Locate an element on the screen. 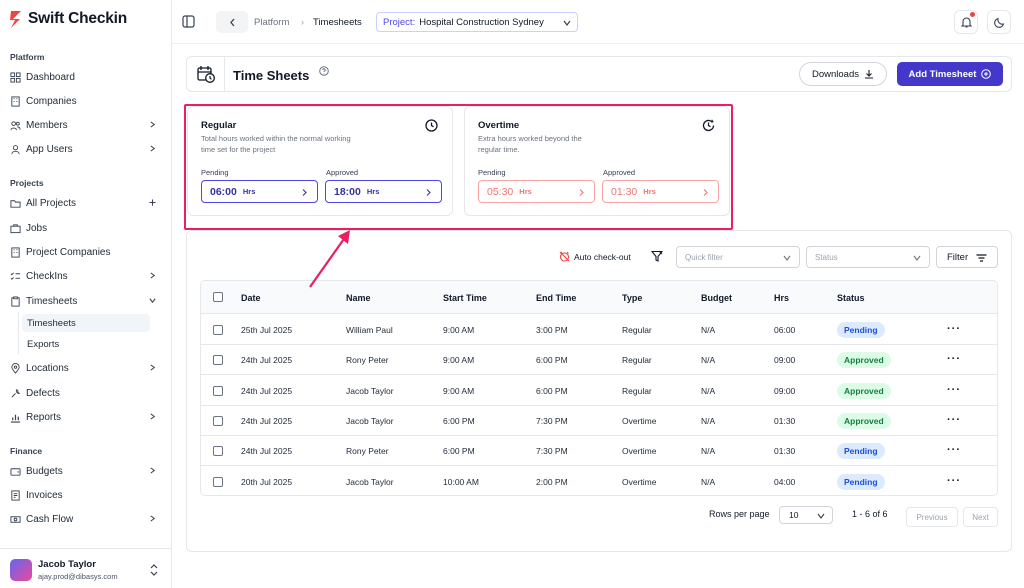 The image size is (1024, 588). sidebar-item-app-users: App Users is located at coordinates (85, 149).